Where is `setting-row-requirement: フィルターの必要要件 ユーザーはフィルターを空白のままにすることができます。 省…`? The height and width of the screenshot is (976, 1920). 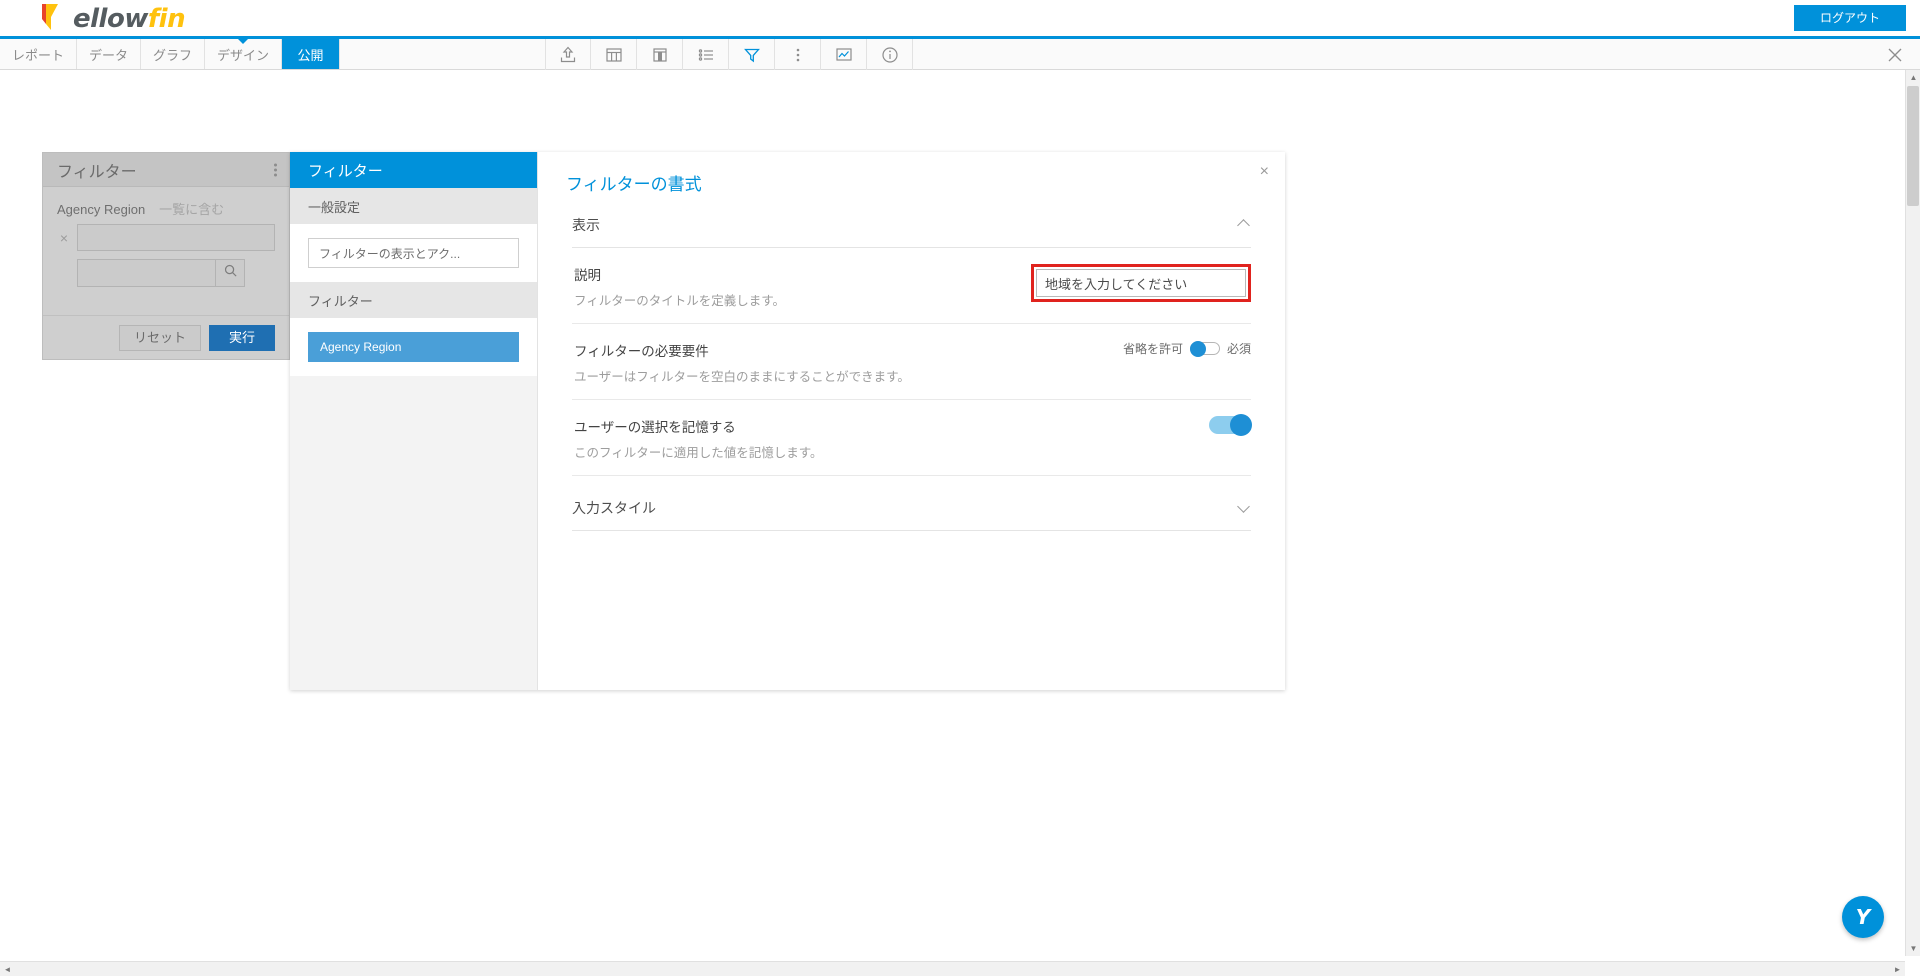
setting-row-requirement: フィルターの必要要件 ユーザーはフィルターを空白のままにすることができます。 省… is located at coordinates (911, 362).